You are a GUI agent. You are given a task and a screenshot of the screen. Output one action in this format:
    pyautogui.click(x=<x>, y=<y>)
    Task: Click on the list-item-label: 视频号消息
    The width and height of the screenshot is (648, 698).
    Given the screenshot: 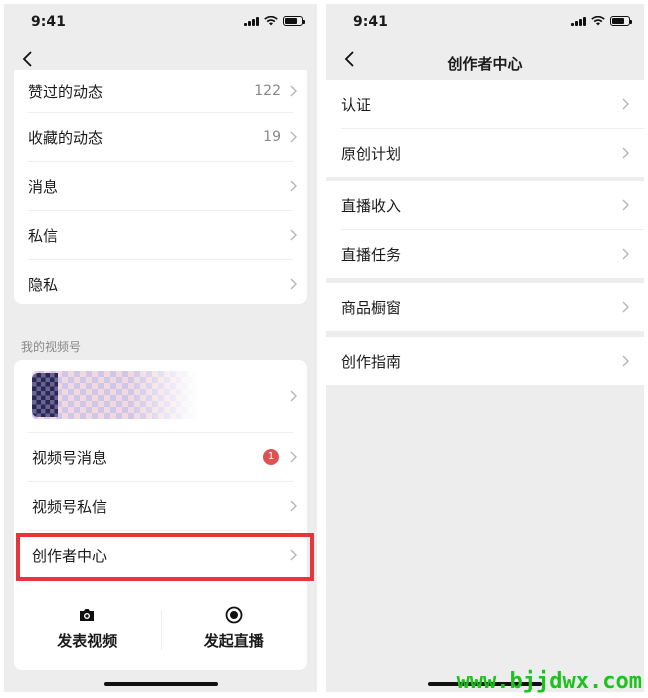 What is the action you would take?
    pyautogui.click(x=70, y=457)
    